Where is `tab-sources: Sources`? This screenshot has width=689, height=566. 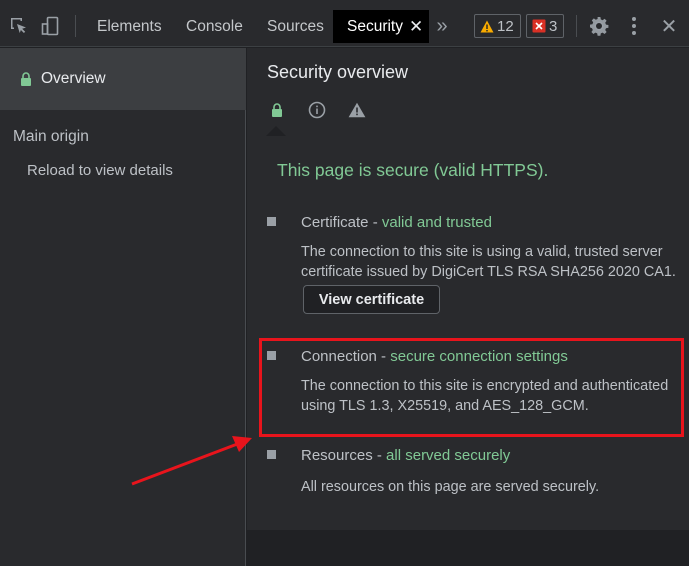
tab-sources: Sources is located at coordinates (295, 27).